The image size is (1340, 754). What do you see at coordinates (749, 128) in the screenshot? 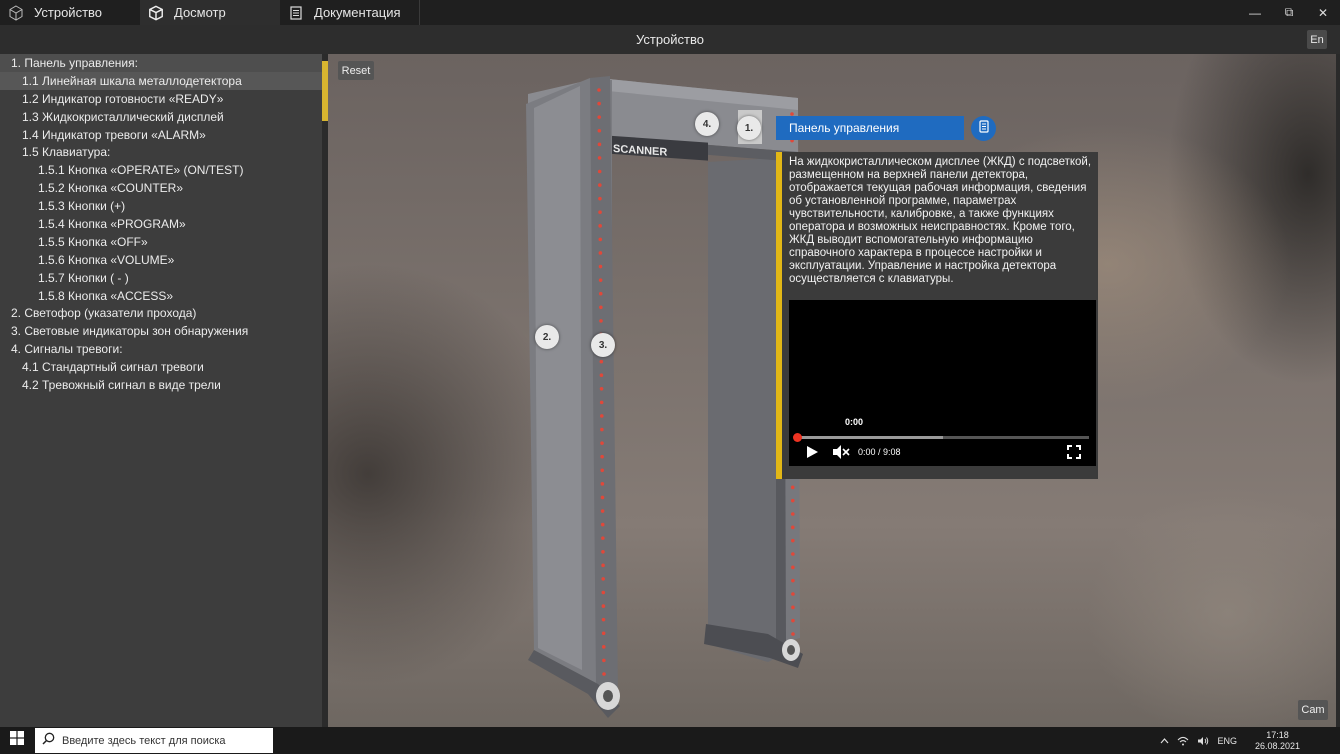
I see `marker-1-label: 1.` at bounding box center [749, 128].